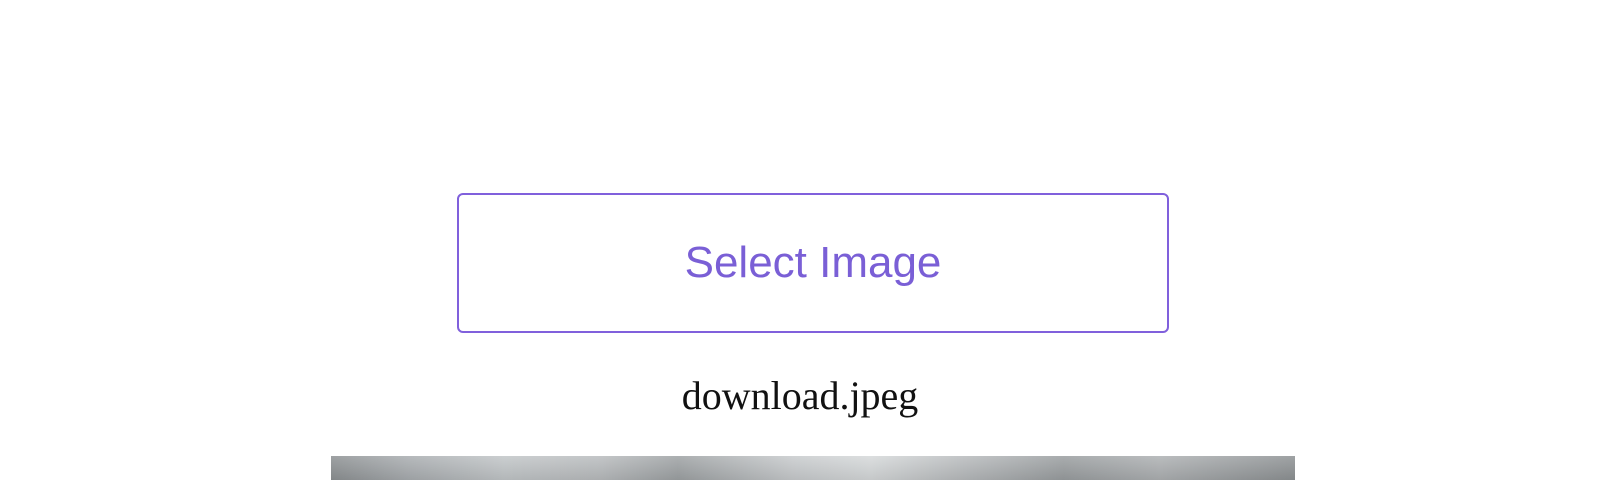 The height and width of the screenshot is (480, 1600). I want to click on image-preview, so click(813, 468).